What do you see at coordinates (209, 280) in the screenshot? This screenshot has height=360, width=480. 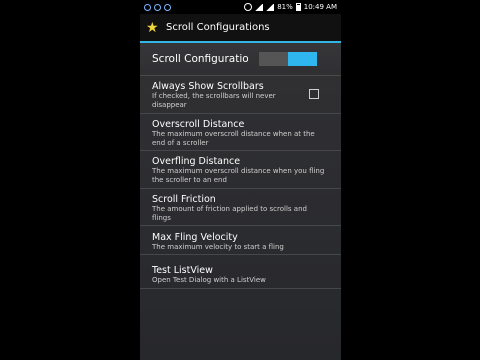 I see `pref-summary: Open Test Dialog with a ListView` at bounding box center [209, 280].